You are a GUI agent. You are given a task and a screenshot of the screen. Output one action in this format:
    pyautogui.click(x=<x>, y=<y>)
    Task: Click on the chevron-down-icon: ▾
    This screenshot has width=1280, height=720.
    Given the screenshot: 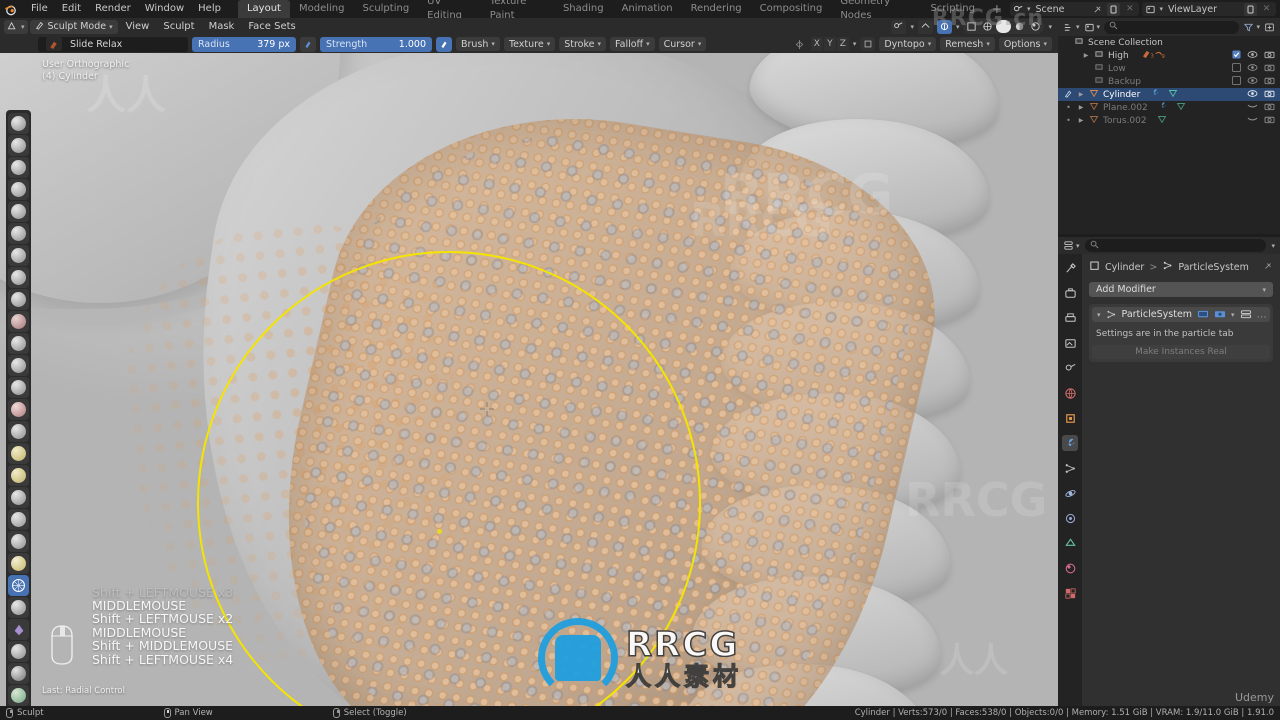 What is the action you would take?
    pyautogui.click(x=1099, y=315)
    